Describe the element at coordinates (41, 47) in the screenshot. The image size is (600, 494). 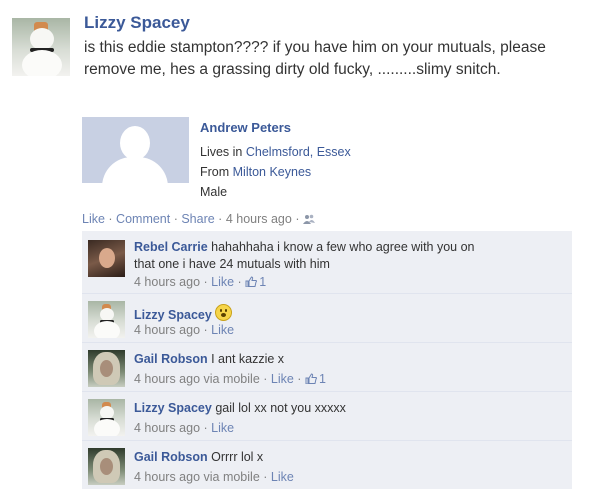
I see `post-author-avatar` at that location.